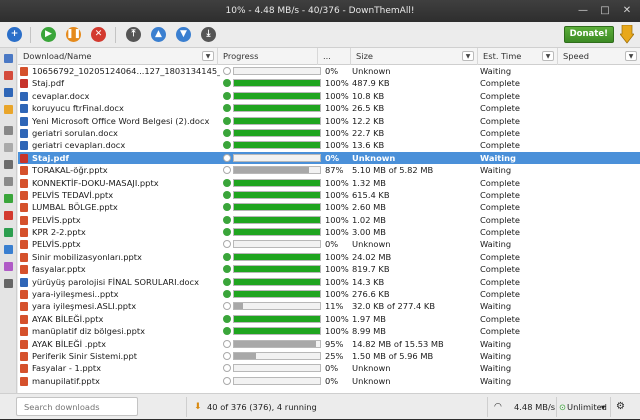  Describe the element at coordinates (24, 84) in the screenshot. I see `pdf-file-icon` at that location.